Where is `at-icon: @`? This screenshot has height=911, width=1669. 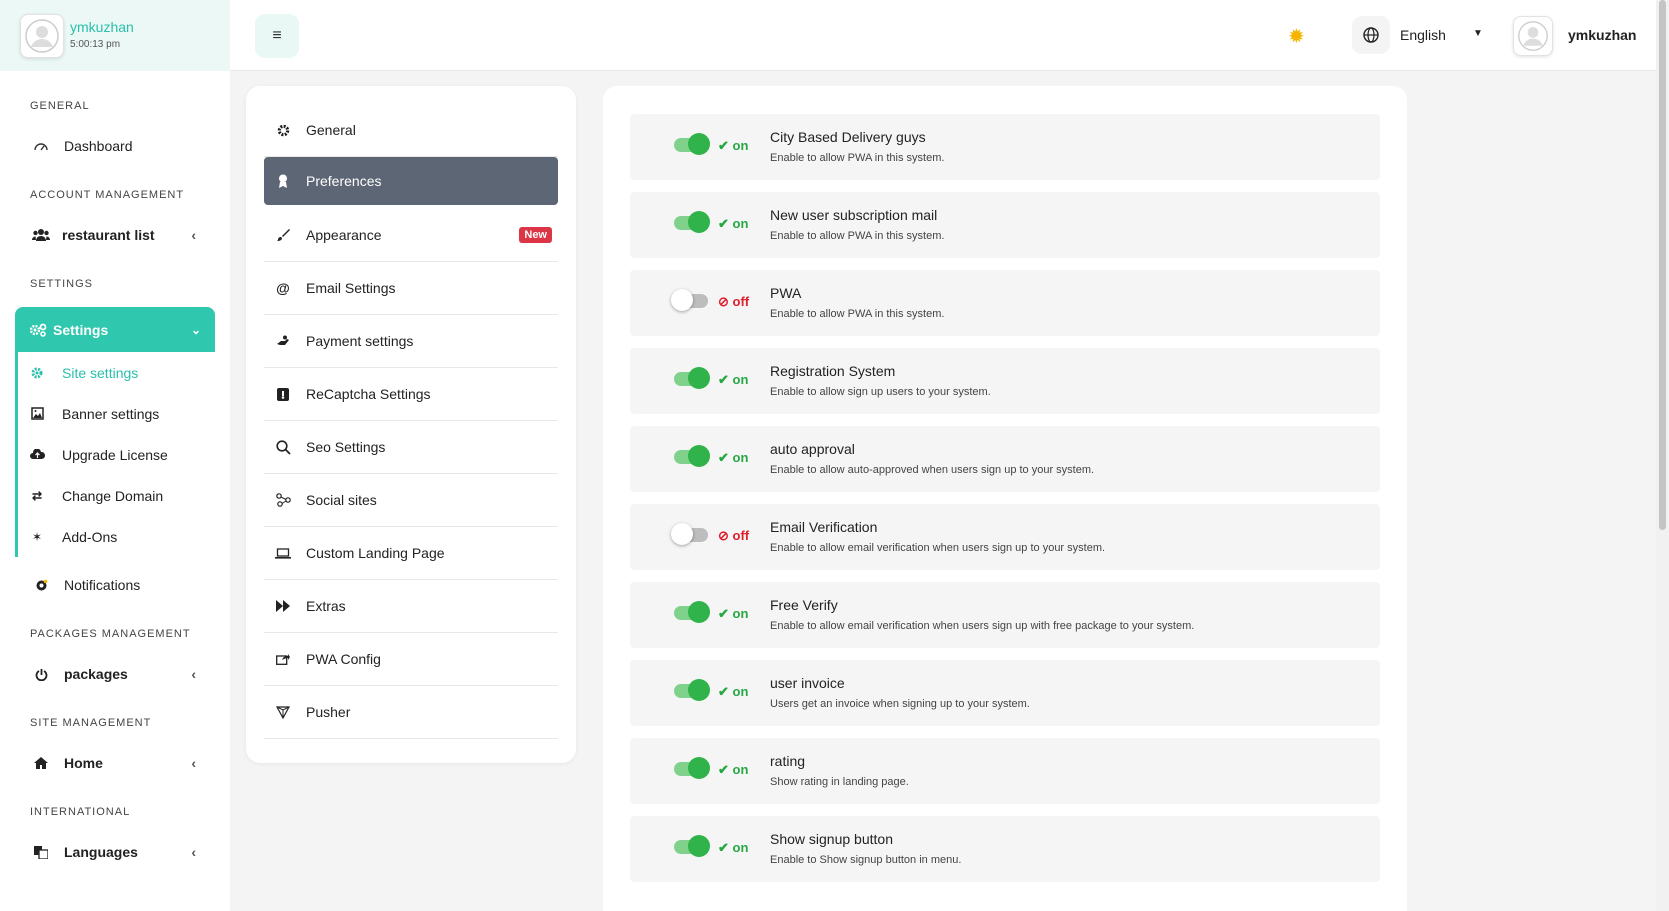
at-icon: @ is located at coordinates (283, 288).